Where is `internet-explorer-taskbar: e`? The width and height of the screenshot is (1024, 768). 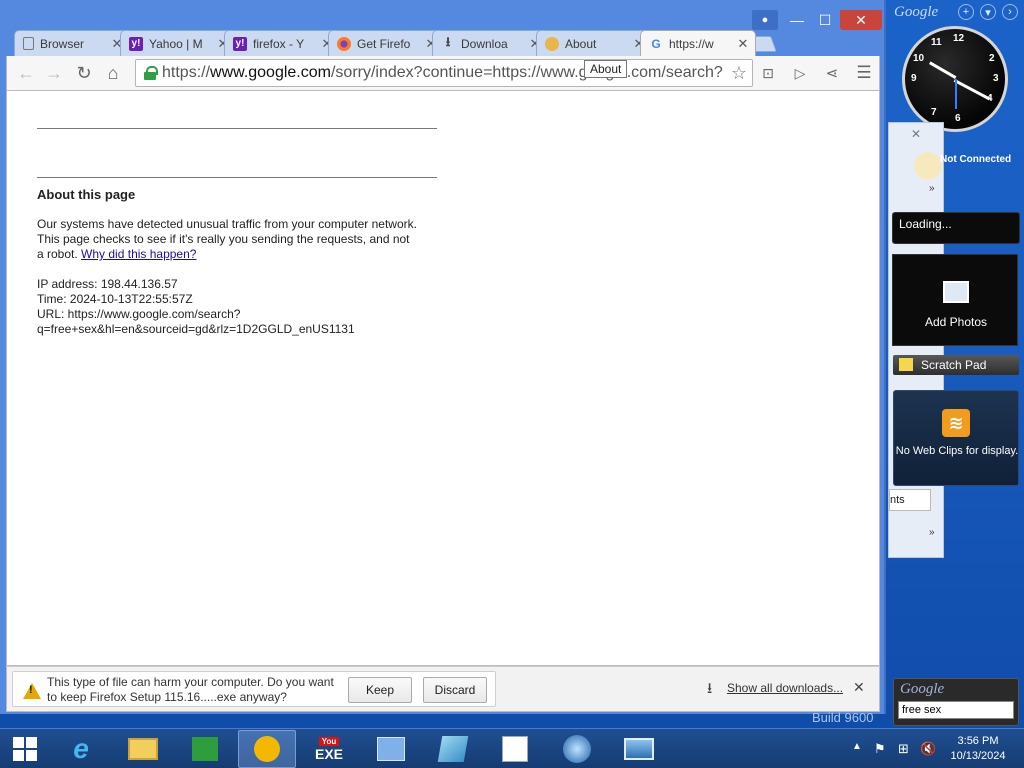
internet-explorer-taskbar: e is located at coordinates (81, 749).